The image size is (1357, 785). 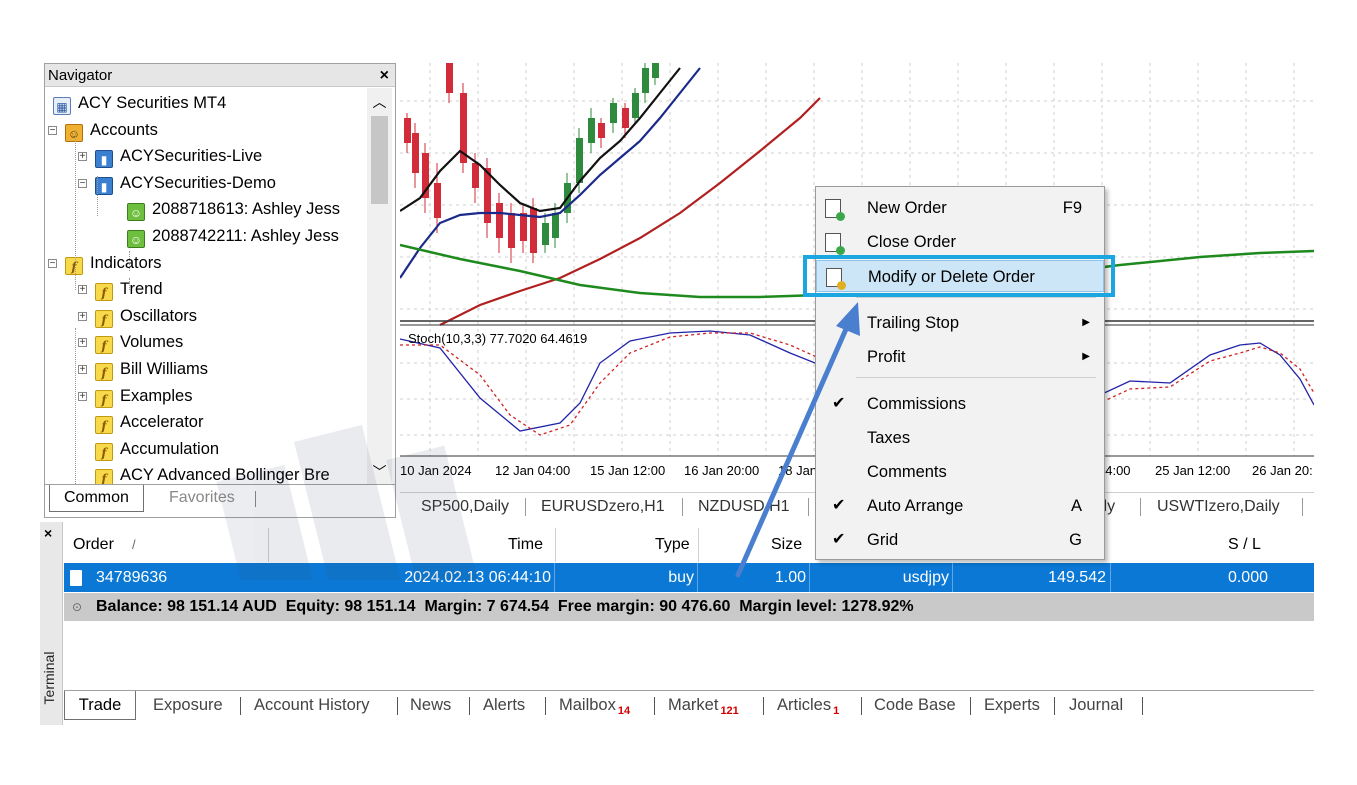 I want to click on stochastic-label: Stoch(10,3,3) 77.7020 64.4619, so click(x=497, y=338).